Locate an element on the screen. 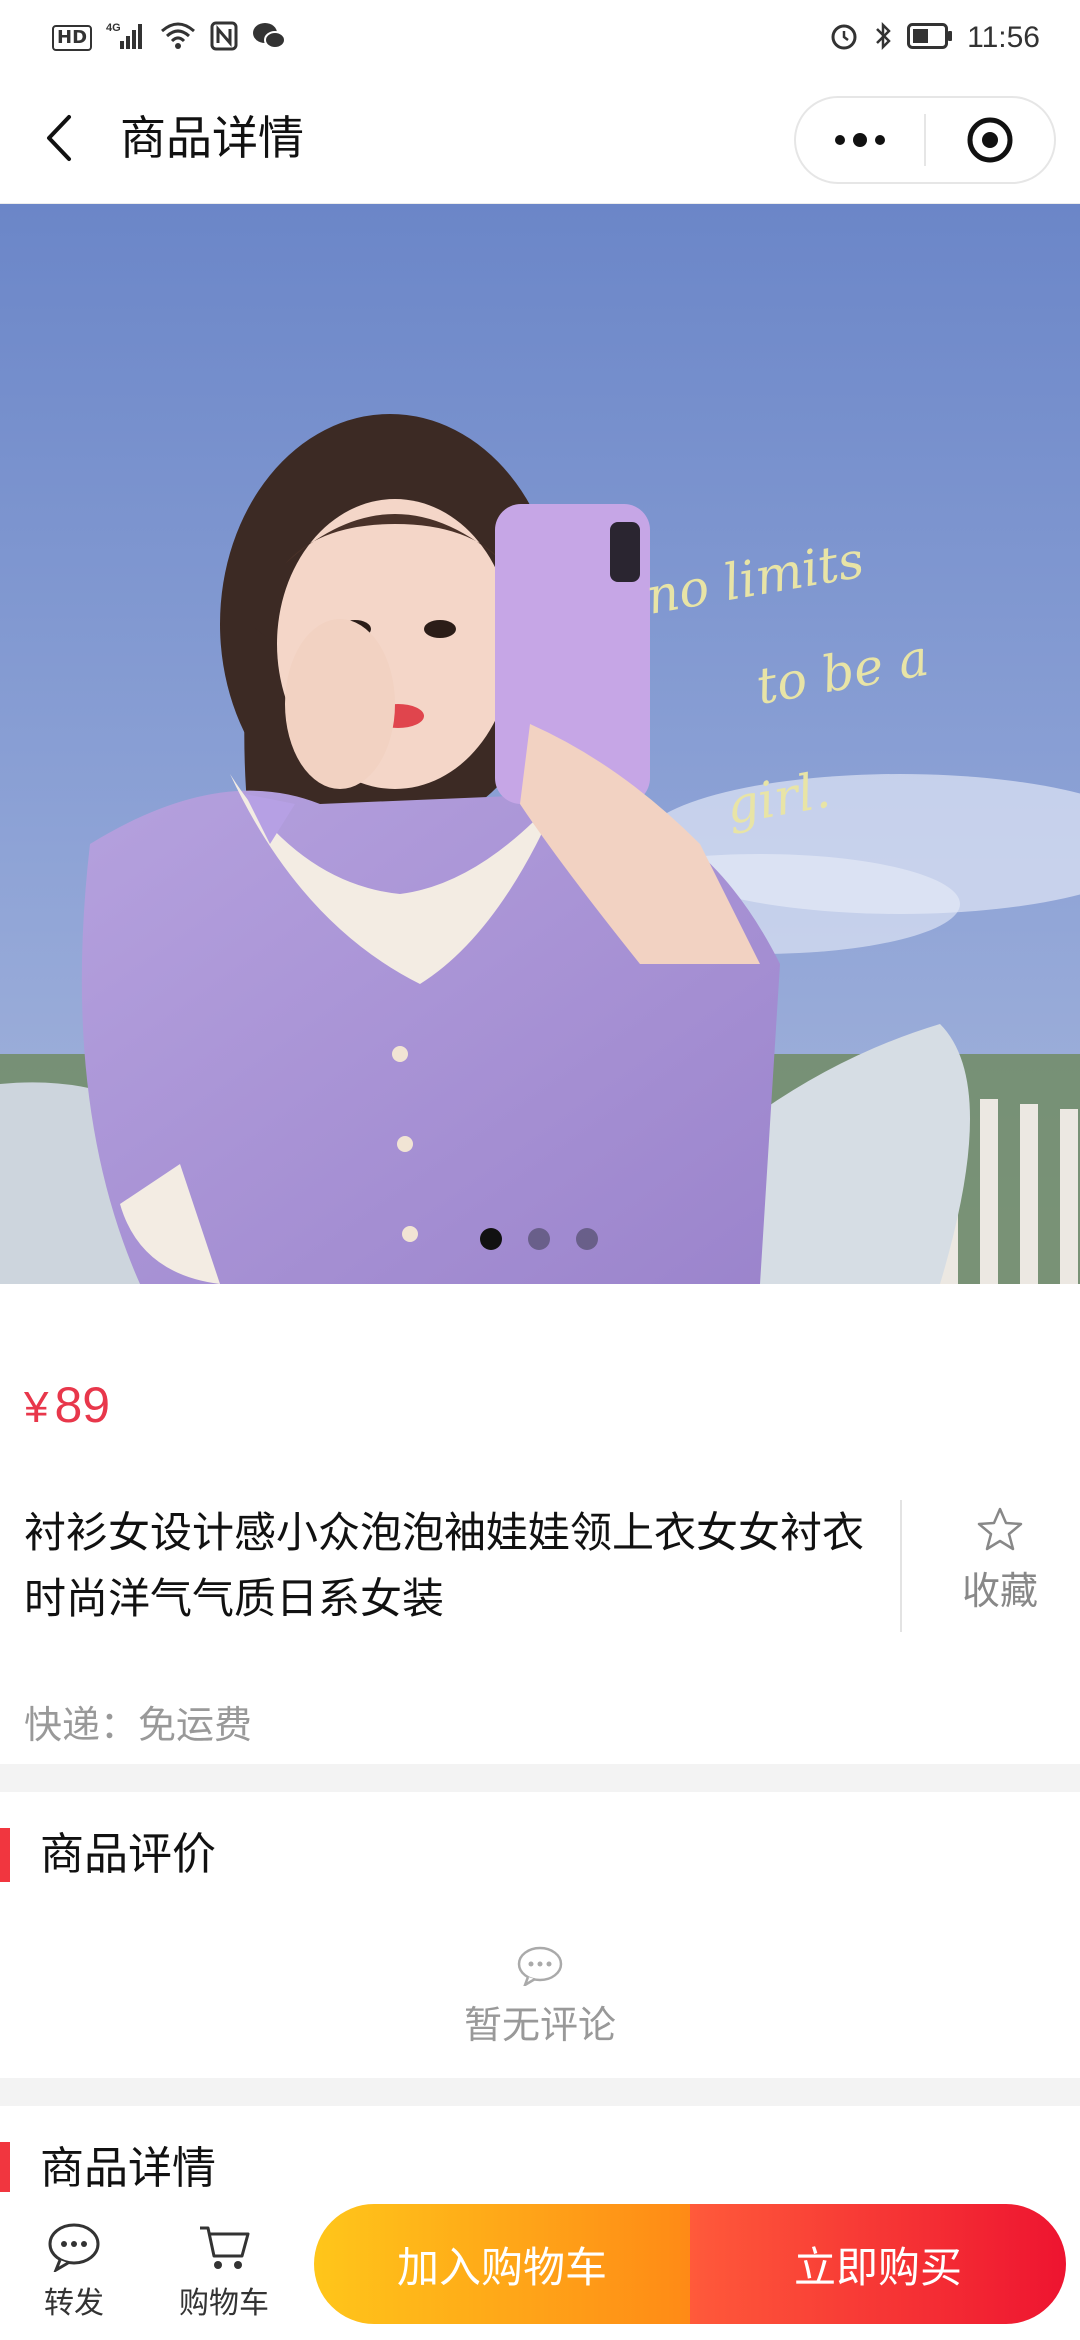 This screenshot has width=1080, height=2340. price-value: 89 is located at coordinates (82, 1405).